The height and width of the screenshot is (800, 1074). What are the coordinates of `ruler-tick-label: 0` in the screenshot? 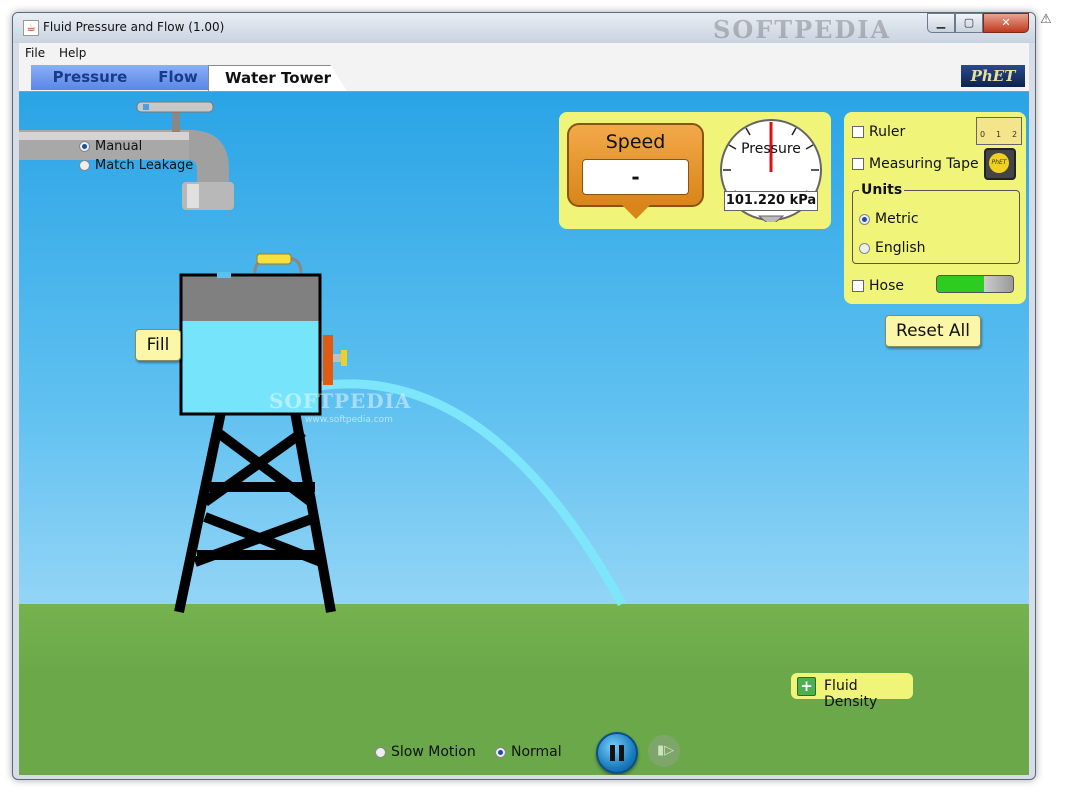 It's located at (983, 134).